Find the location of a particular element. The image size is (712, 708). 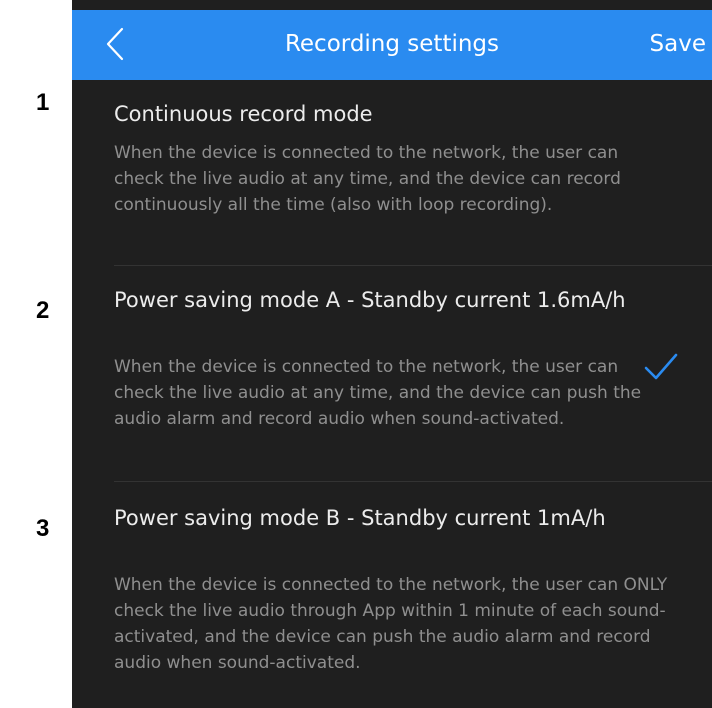

step-number-2: 2 is located at coordinates (43, 310).